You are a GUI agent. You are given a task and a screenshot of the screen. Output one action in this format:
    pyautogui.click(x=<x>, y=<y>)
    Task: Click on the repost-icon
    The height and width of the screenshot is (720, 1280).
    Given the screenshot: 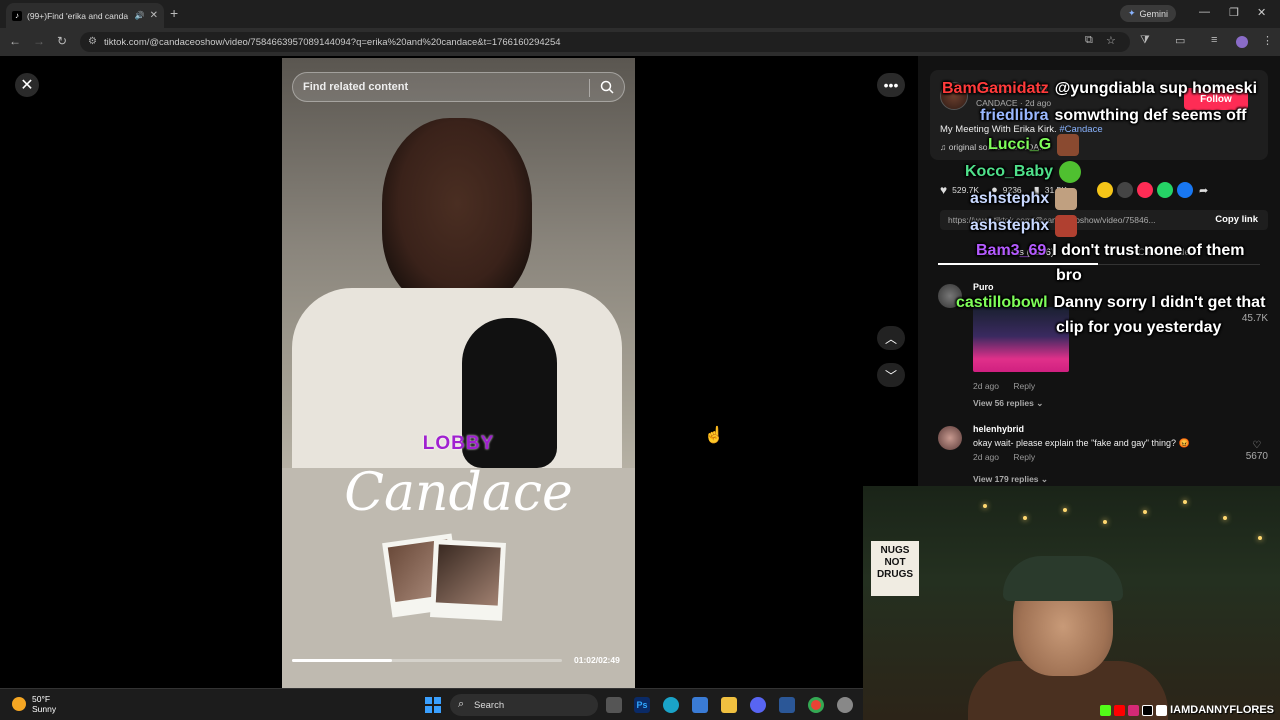 What is the action you would take?
    pyautogui.click(x=1144, y=190)
    